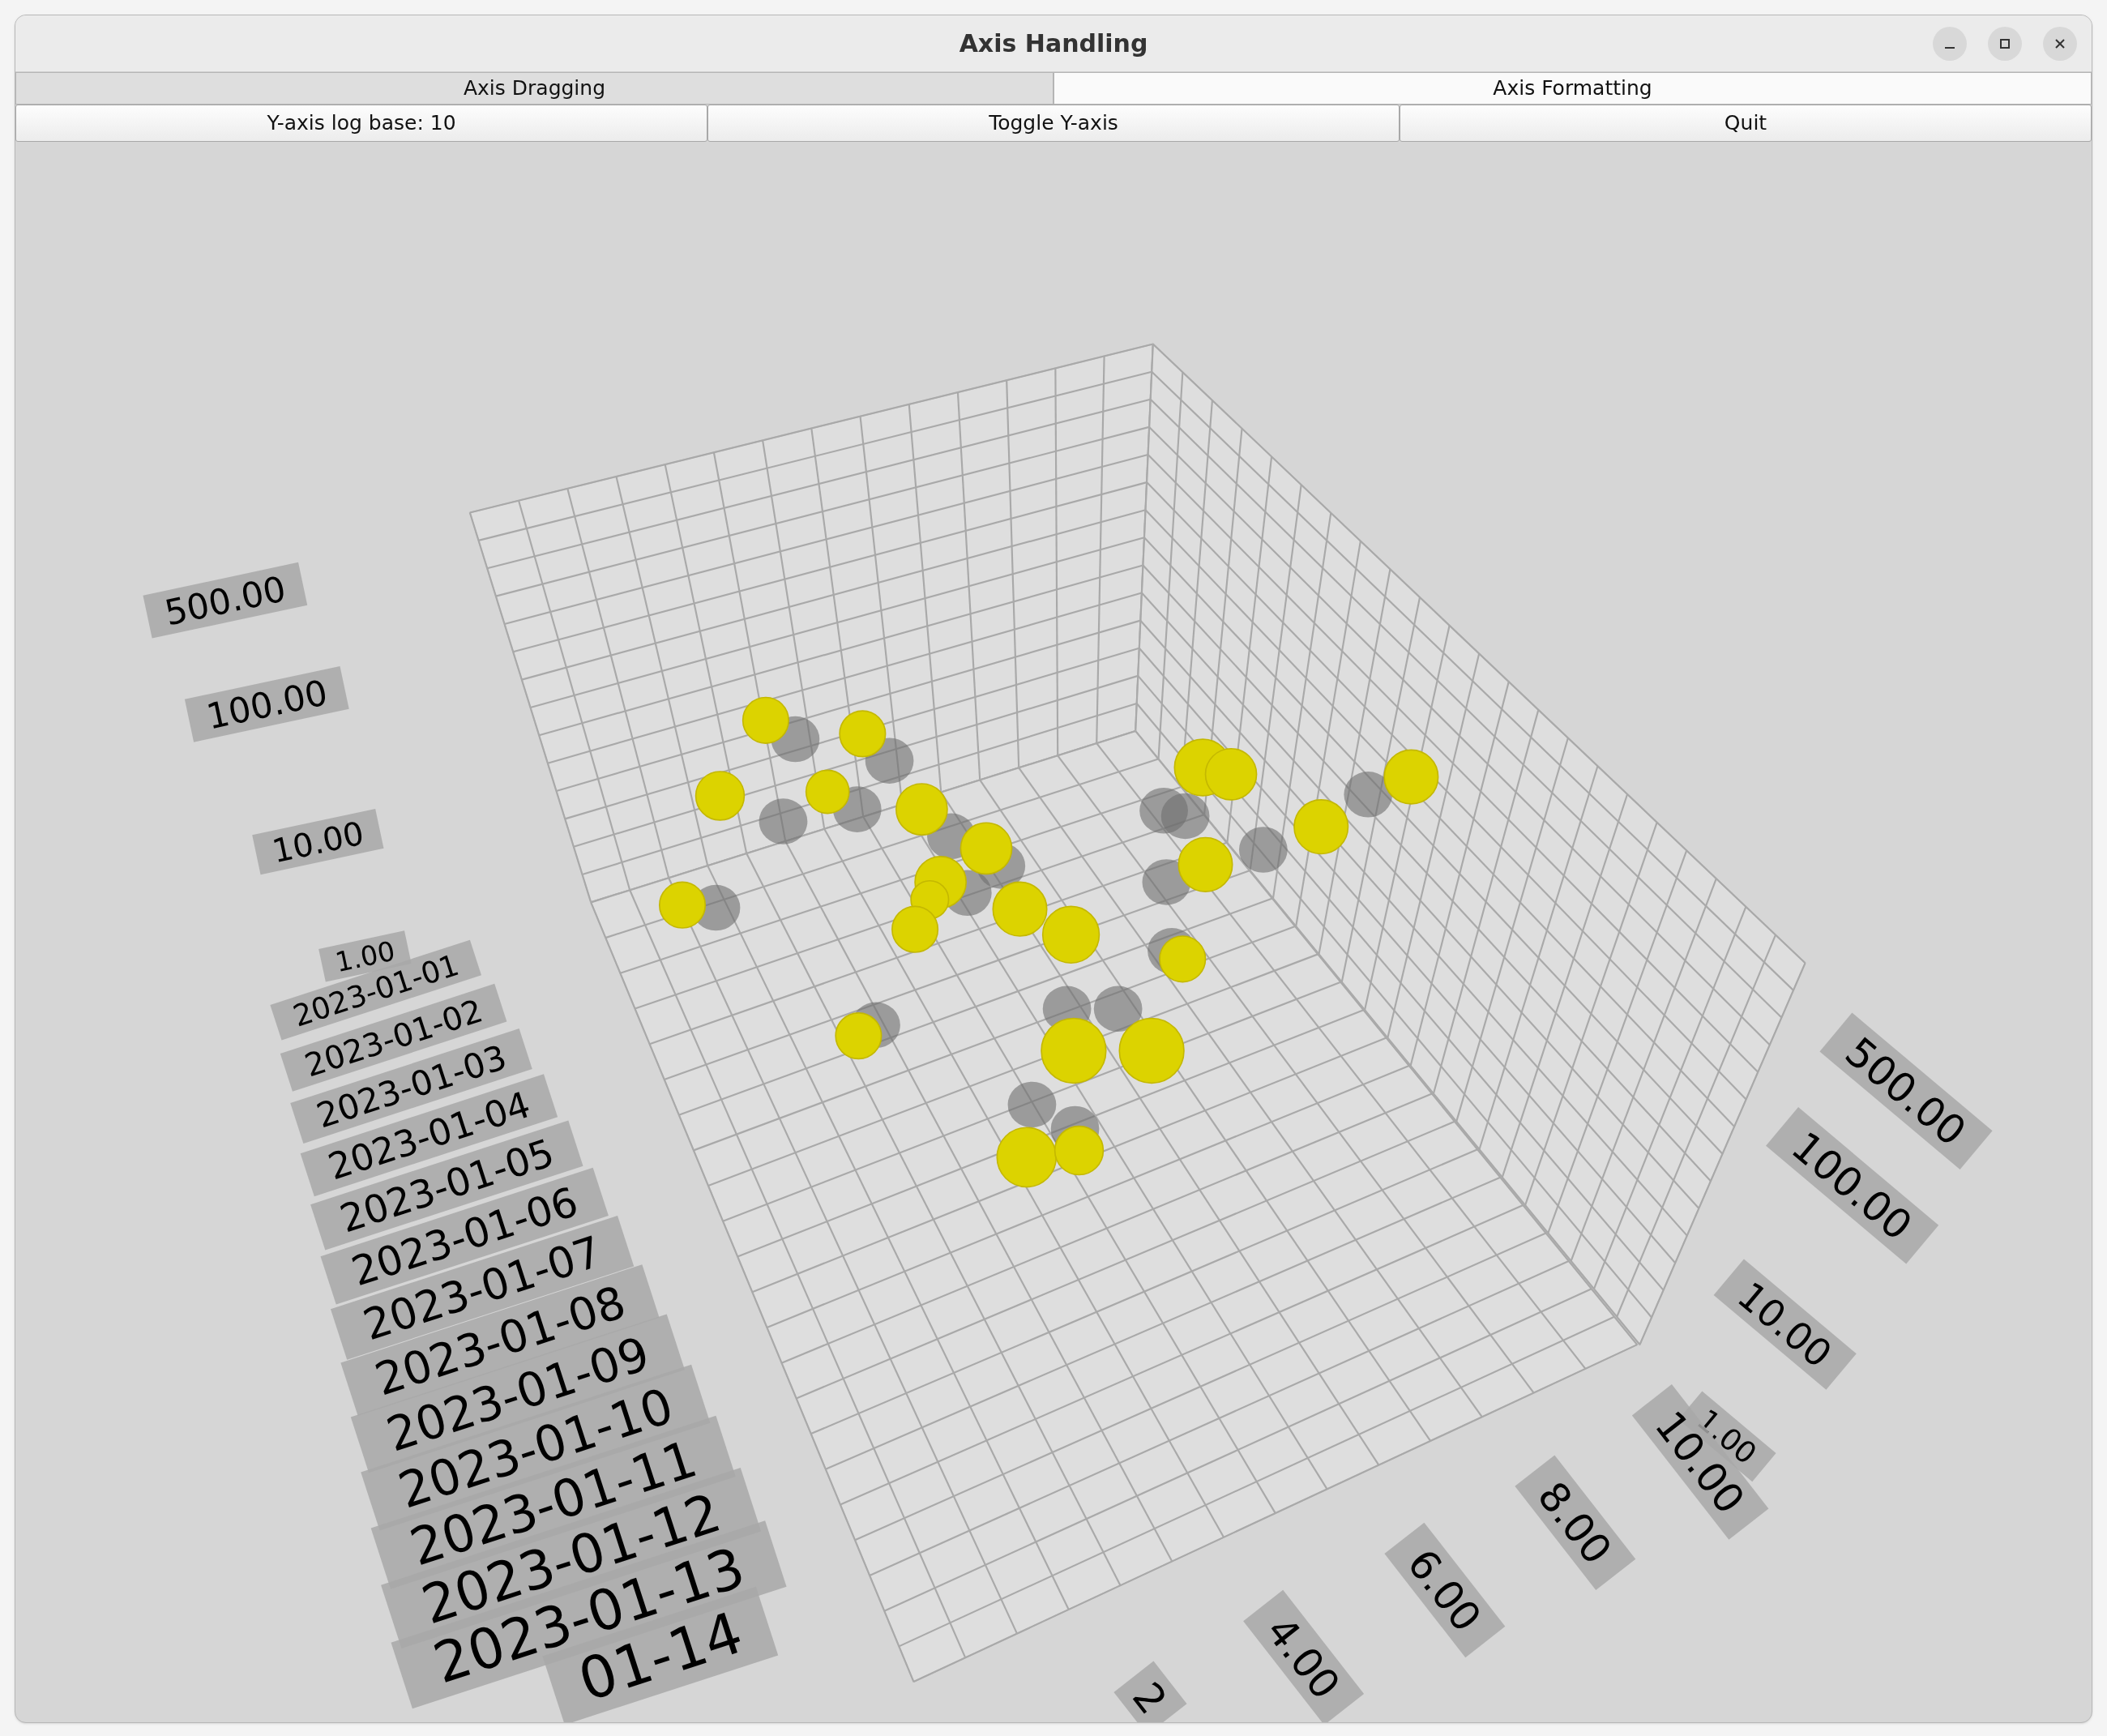  What do you see at coordinates (1950, 48) in the screenshot?
I see `minimize-icon` at bounding box center [1950, 48].